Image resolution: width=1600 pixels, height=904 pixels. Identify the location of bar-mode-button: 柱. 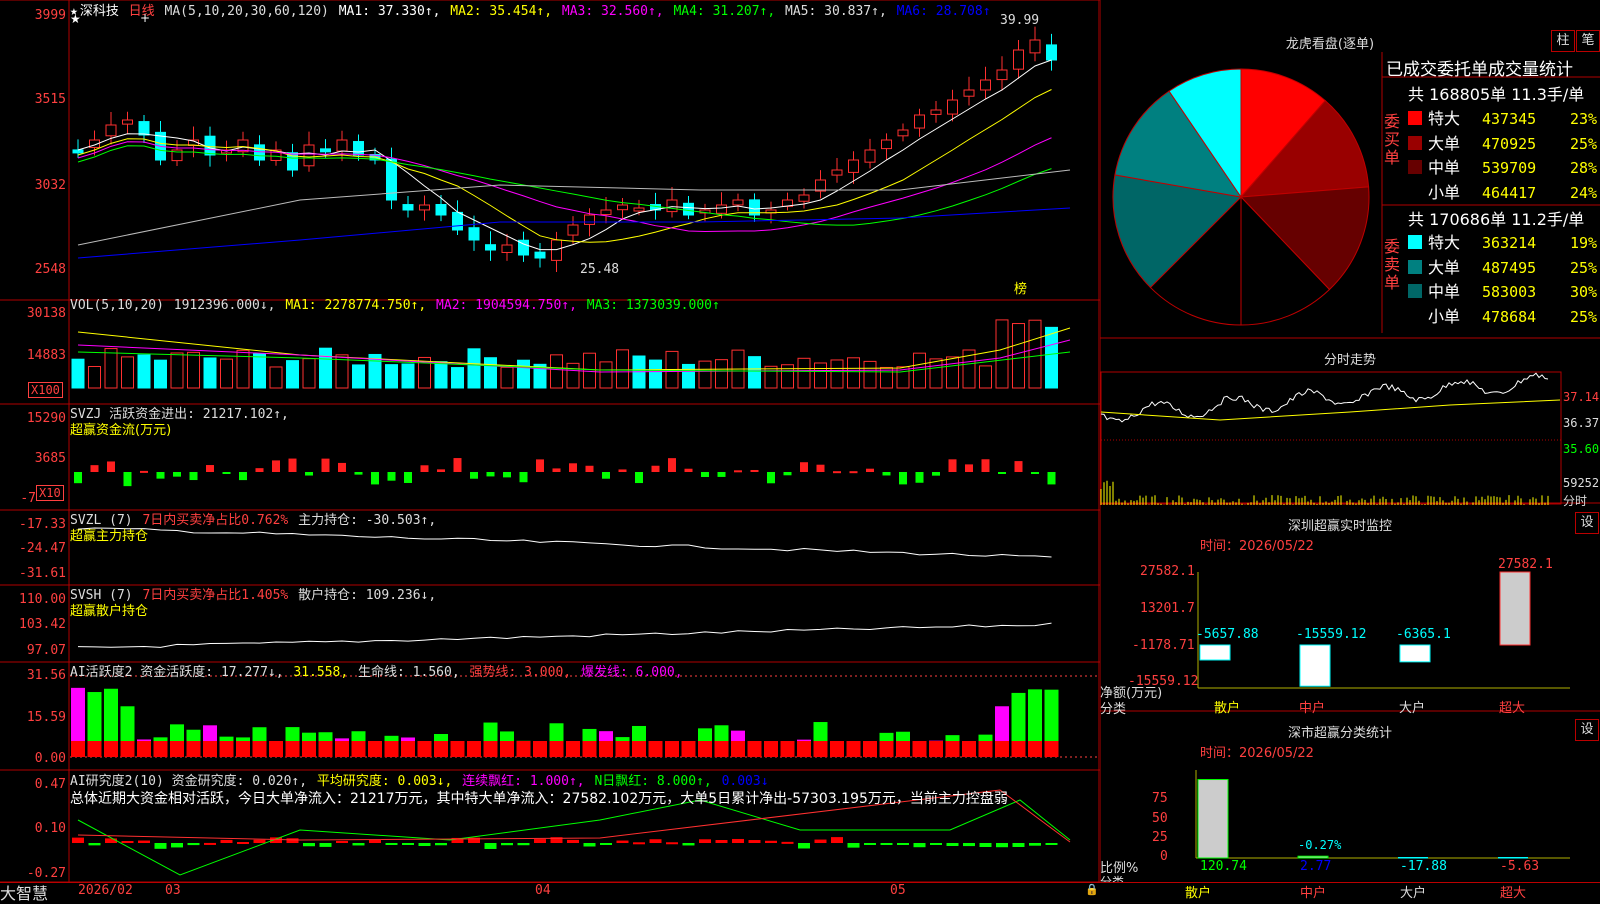
(1563, 41).